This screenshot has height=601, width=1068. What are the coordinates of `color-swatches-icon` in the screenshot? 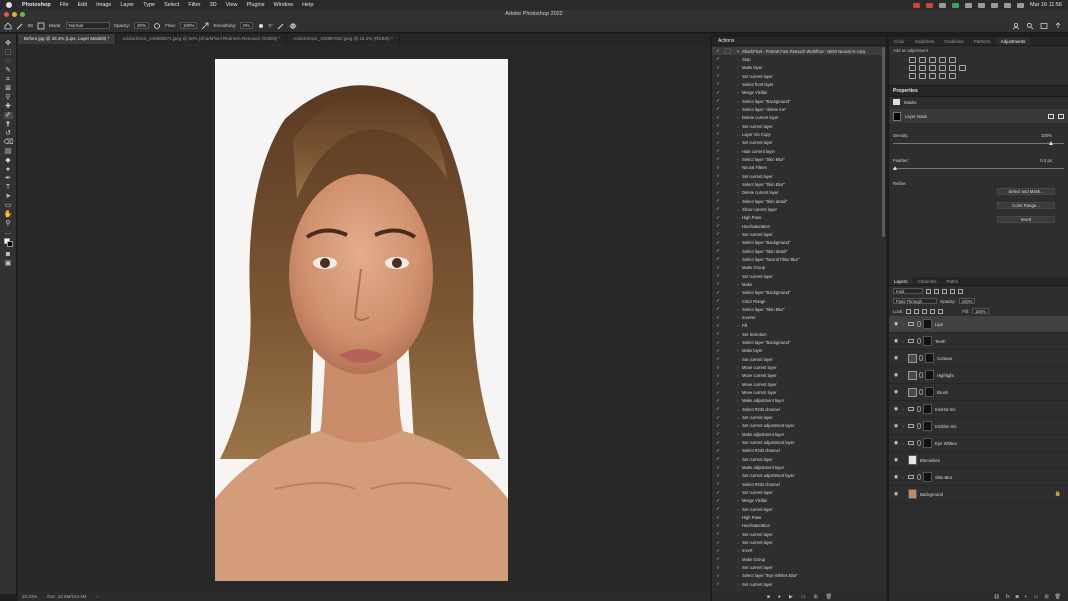 It's located at (8, 243).